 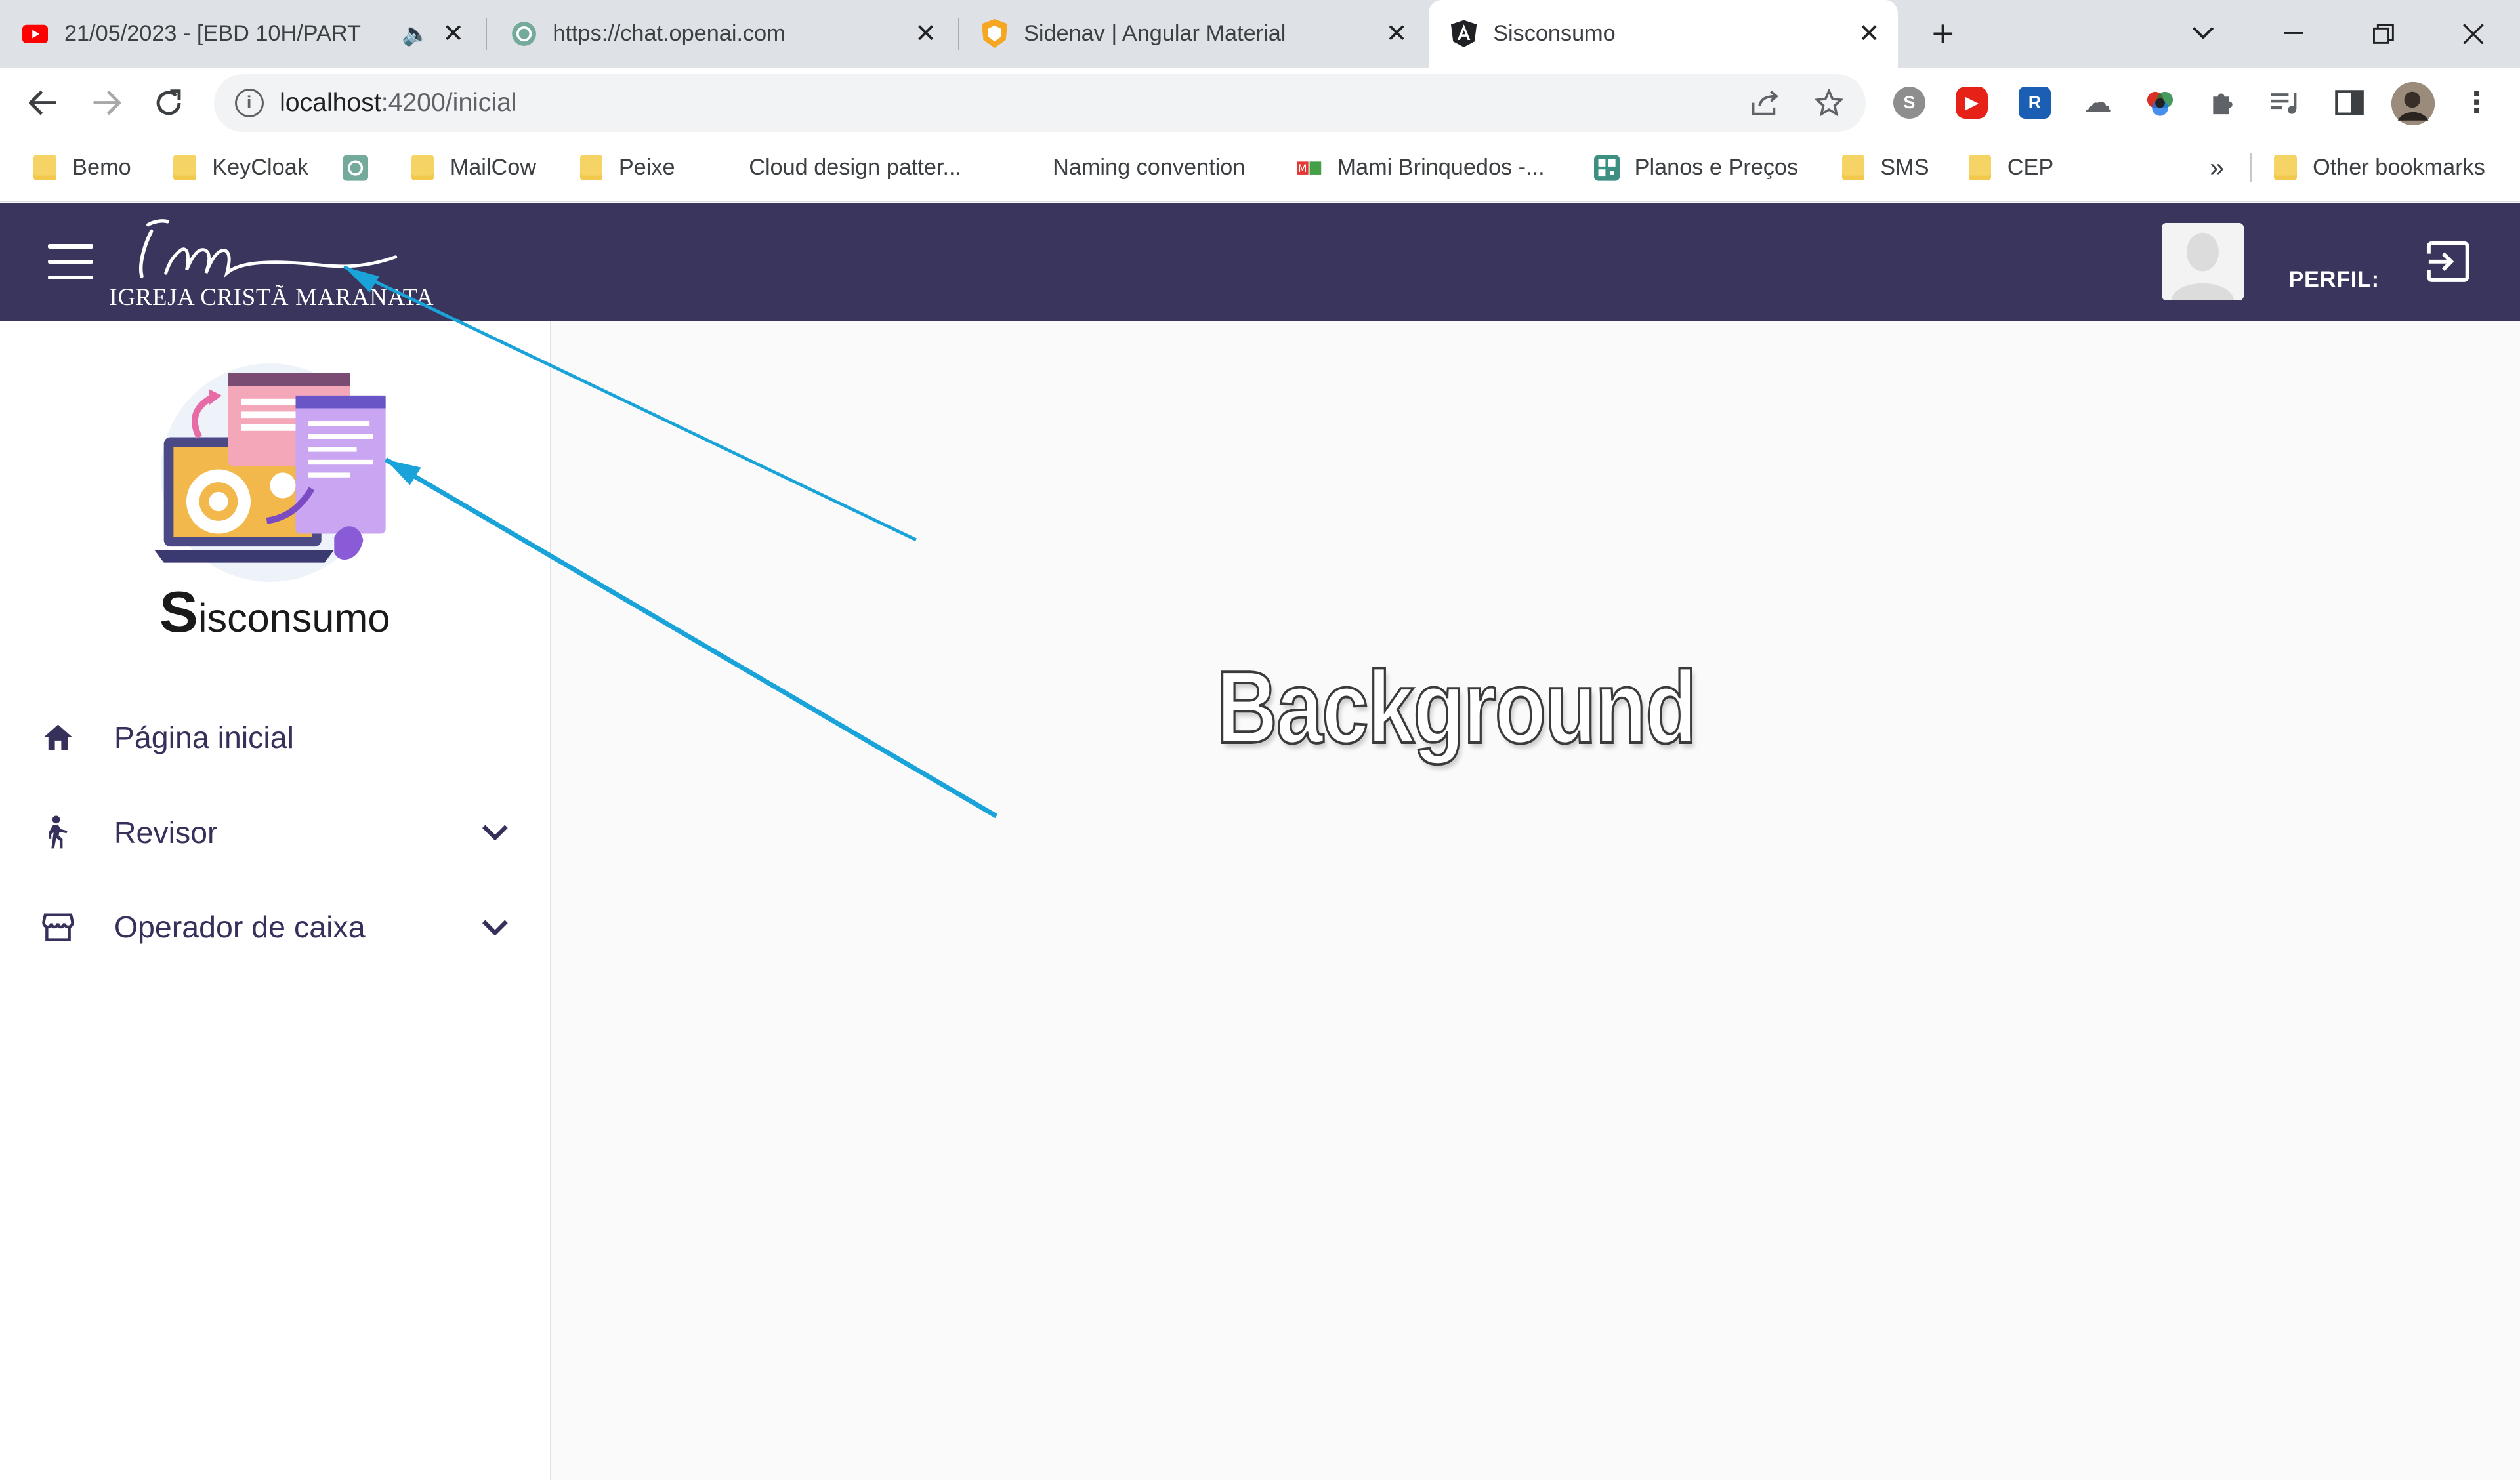 I want to click on color-extension-icon, so click(x=2160, y=103).